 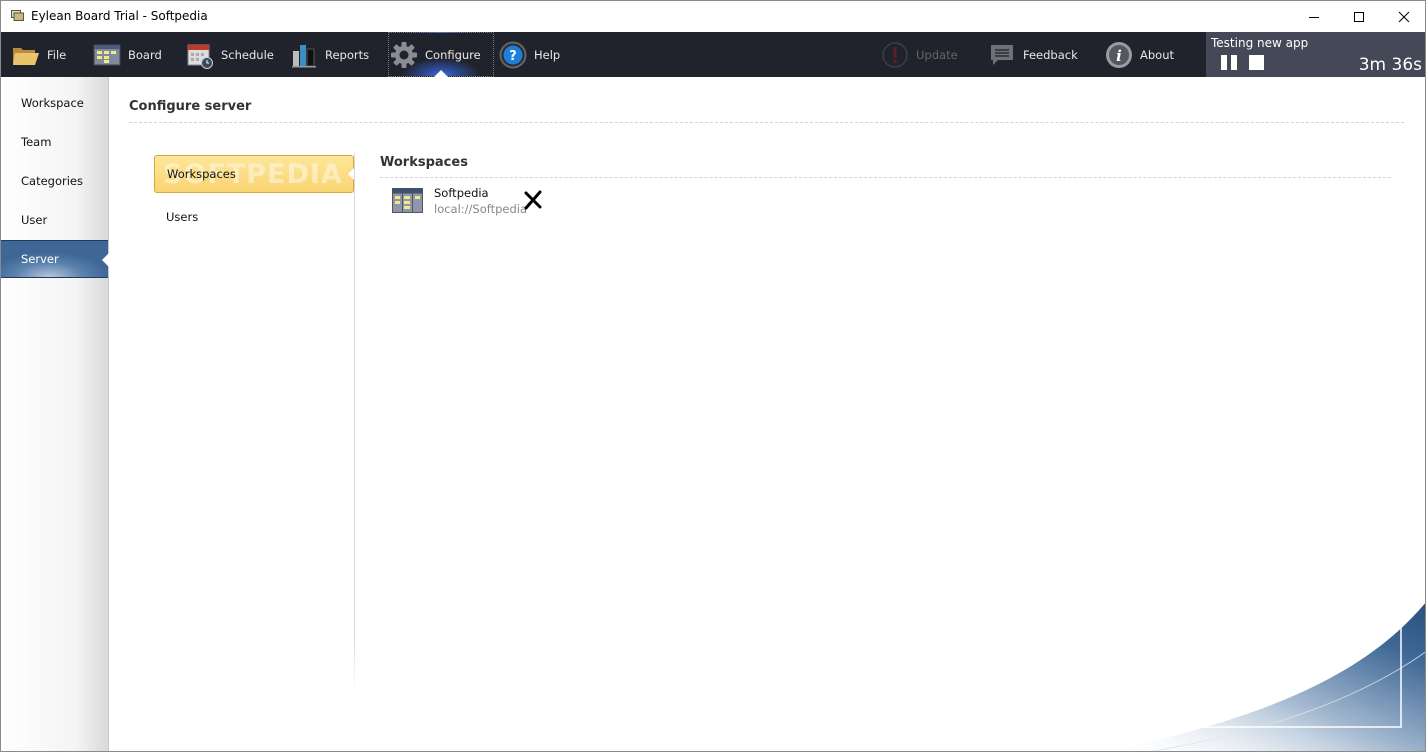 What do you see at coordinates (190, 106) in the screenshot?
I see `page-title: Configure server` at bounding box center [190, 106].